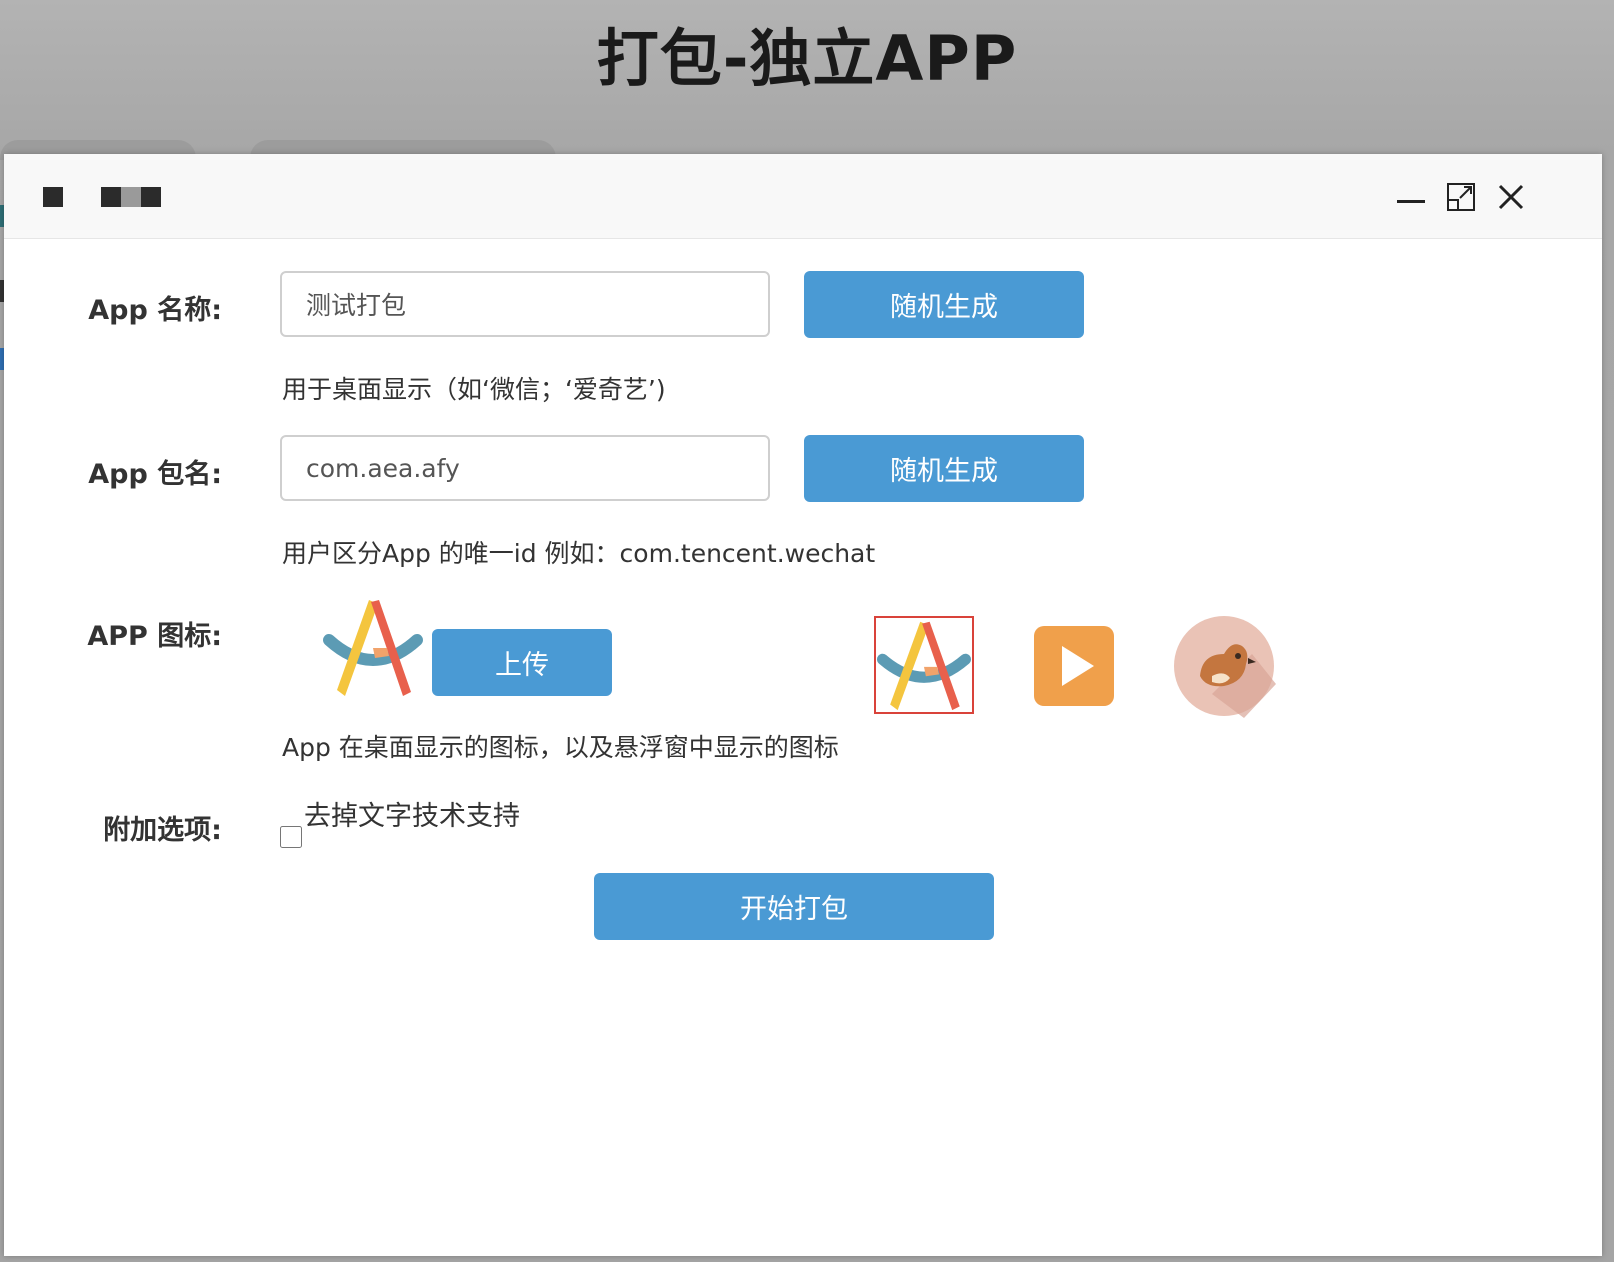 This screenshot has height=1262, width=1614. I want to click on close-icon, so click(1511, 197).